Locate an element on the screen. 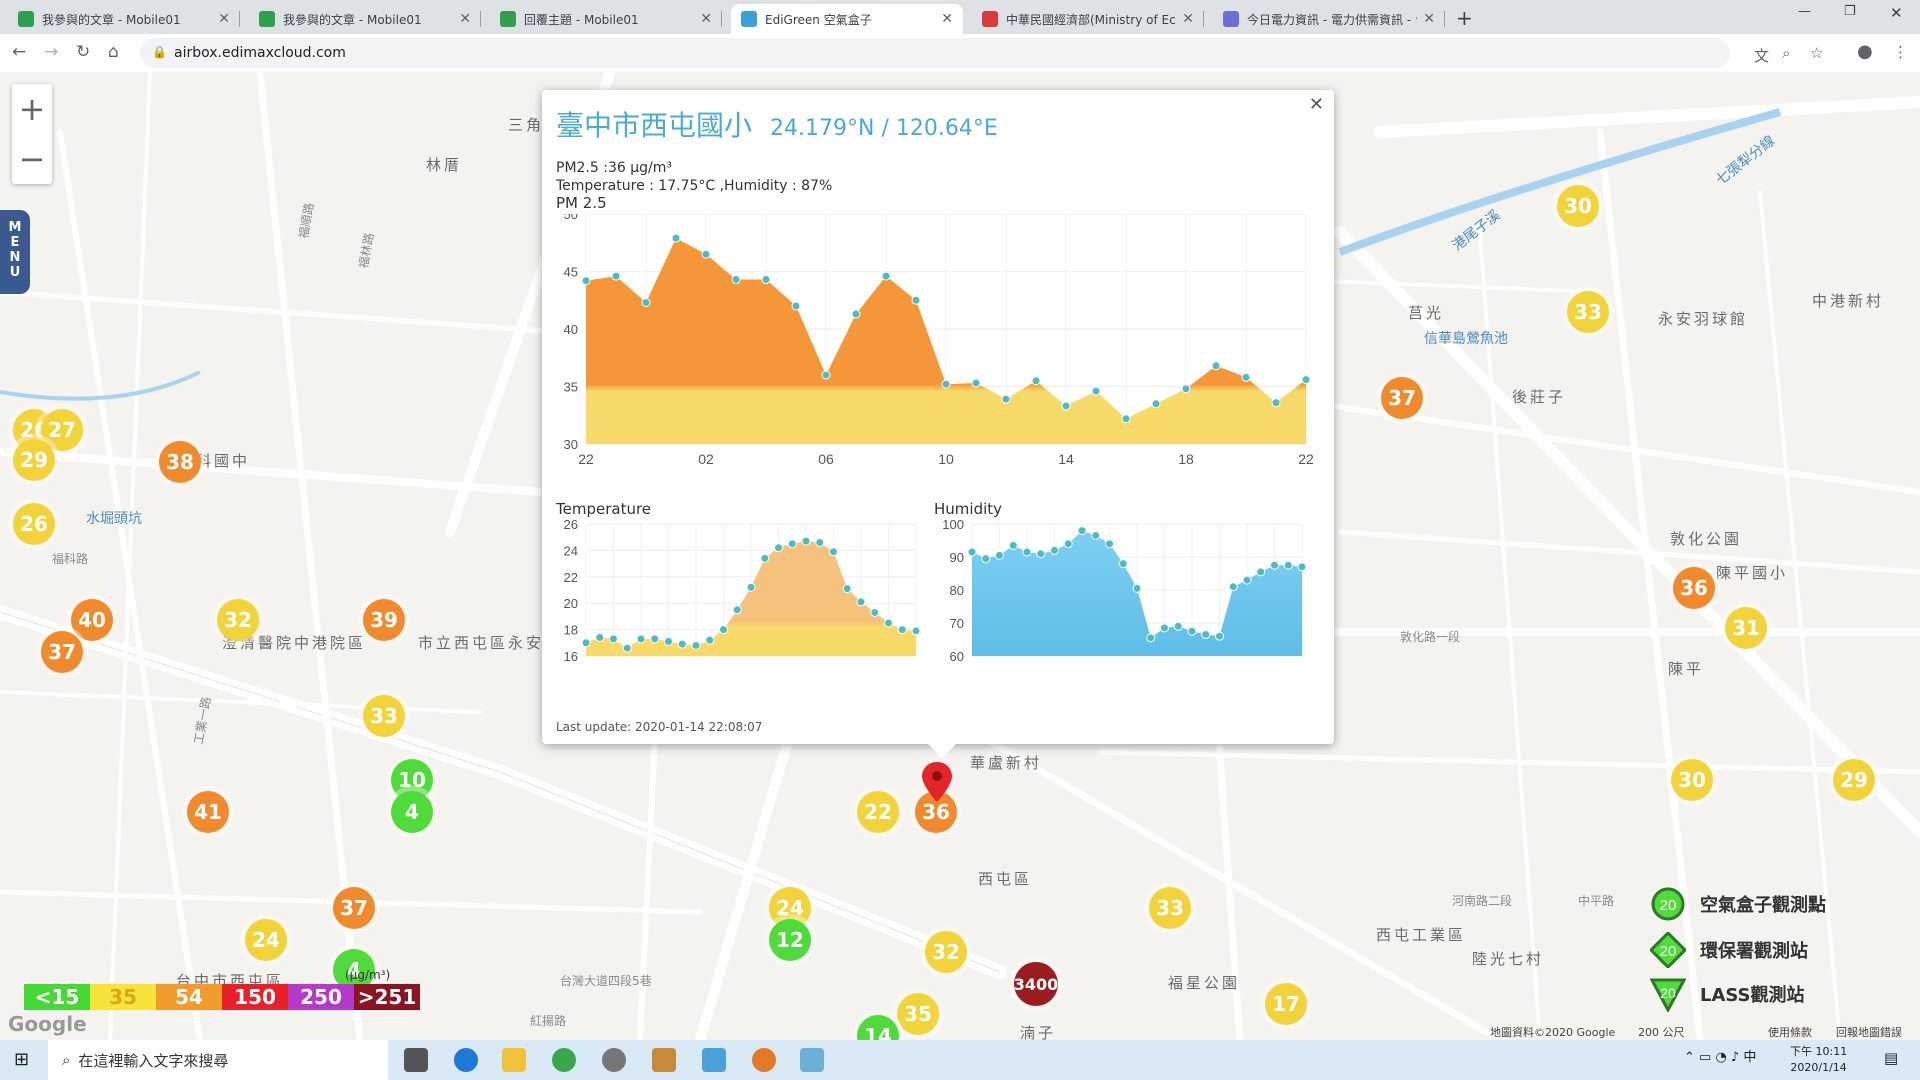 Image resolution: width=1920 pixels, height=1080 pixels. task-view-icon is located at coordinates (416, 1060).